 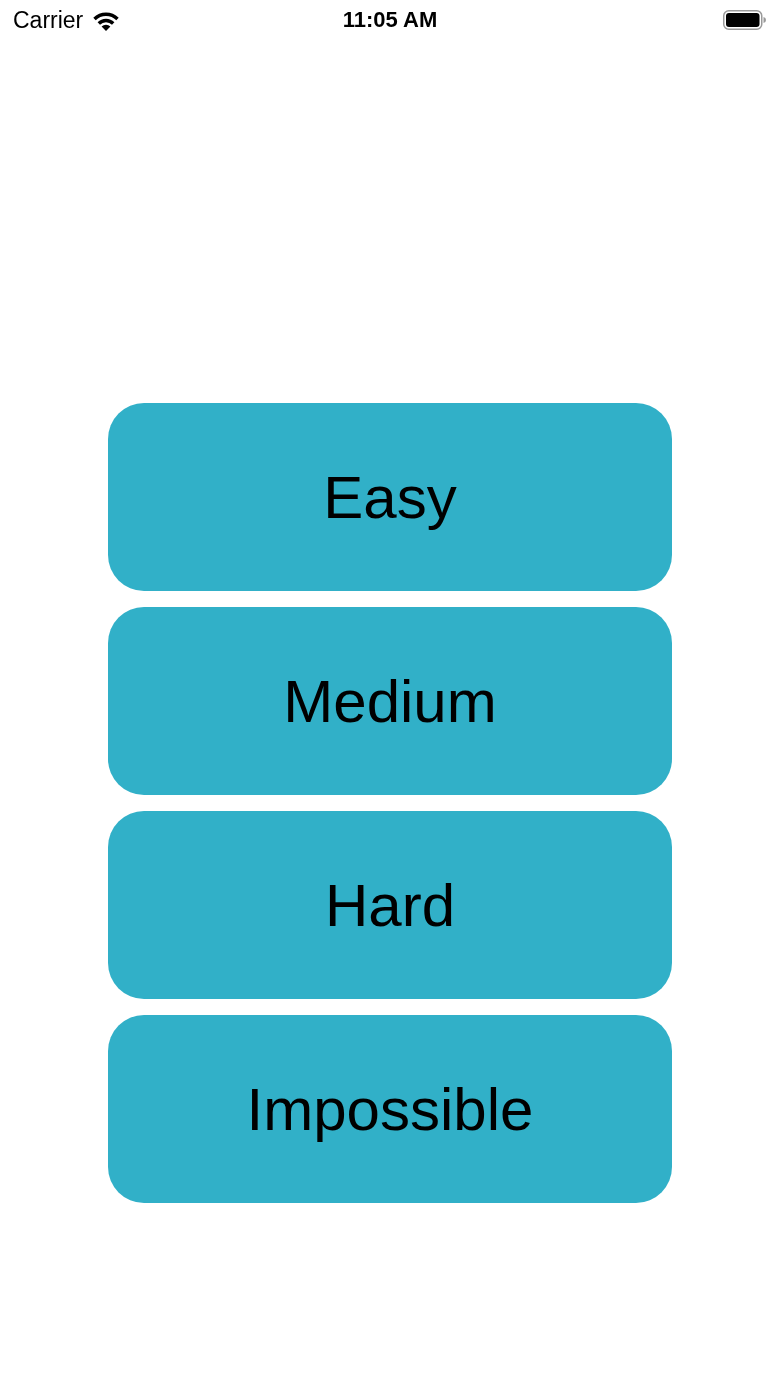 What do you see at coordinates (390, 1109) in the screenshot?
I see `difficulty-button: Impossible` at bounding box center [390, 1109].